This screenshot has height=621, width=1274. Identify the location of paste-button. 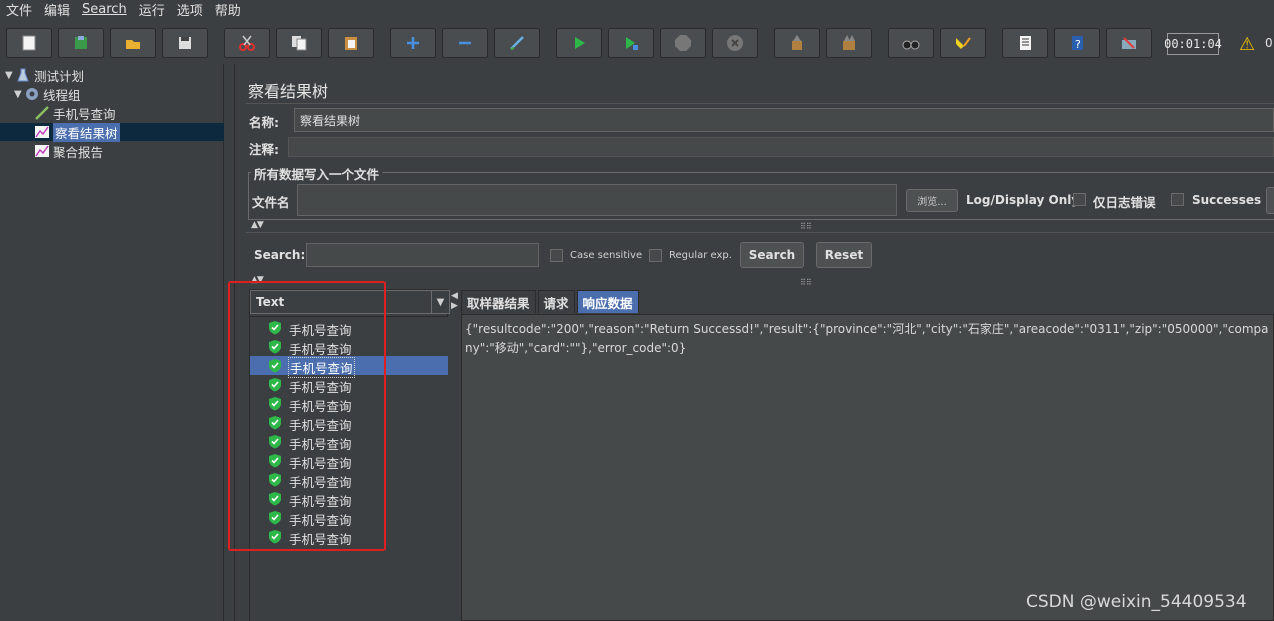
(351, 43).